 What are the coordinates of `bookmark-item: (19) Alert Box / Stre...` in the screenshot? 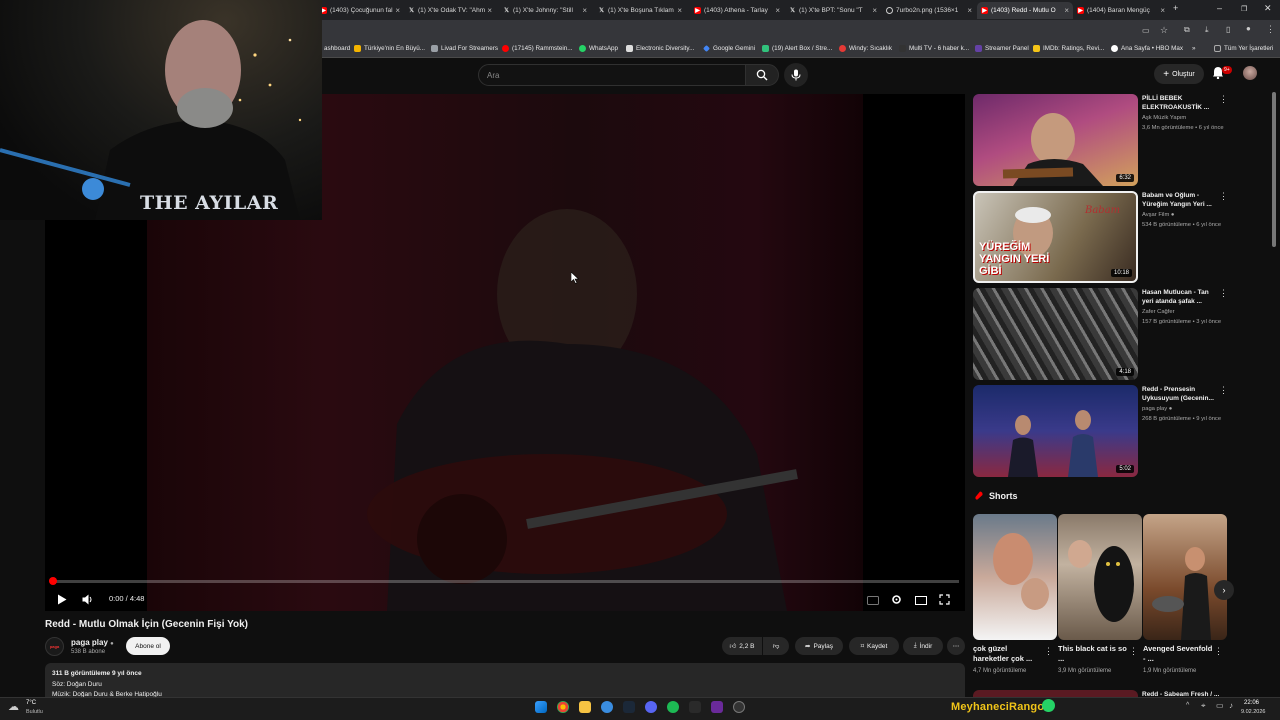 It's located at (797, 48).